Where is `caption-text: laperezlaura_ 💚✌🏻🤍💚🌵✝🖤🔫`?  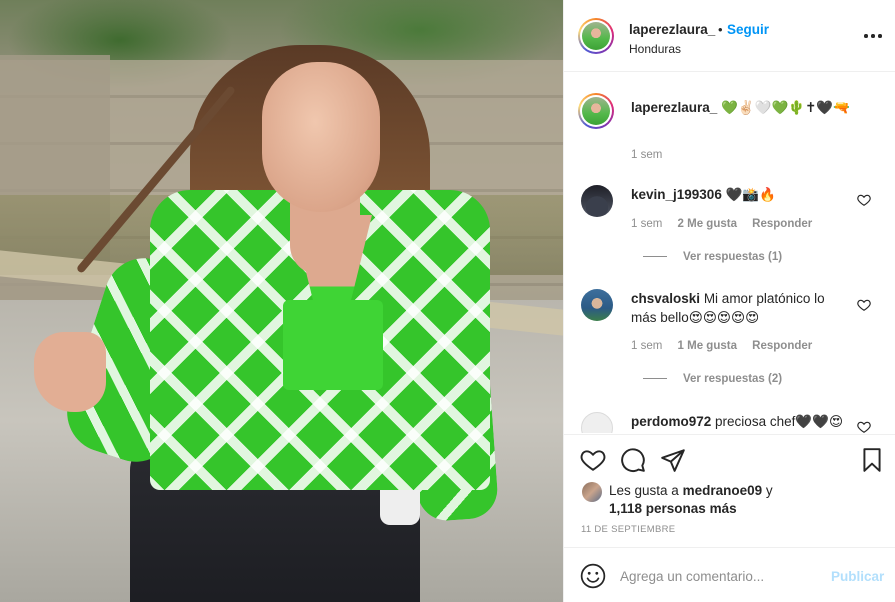
caption-text: laperezlaura_ 💚✌🏻🤍💚🌵✝🖤🔫 is located at coordinates (753, 108).